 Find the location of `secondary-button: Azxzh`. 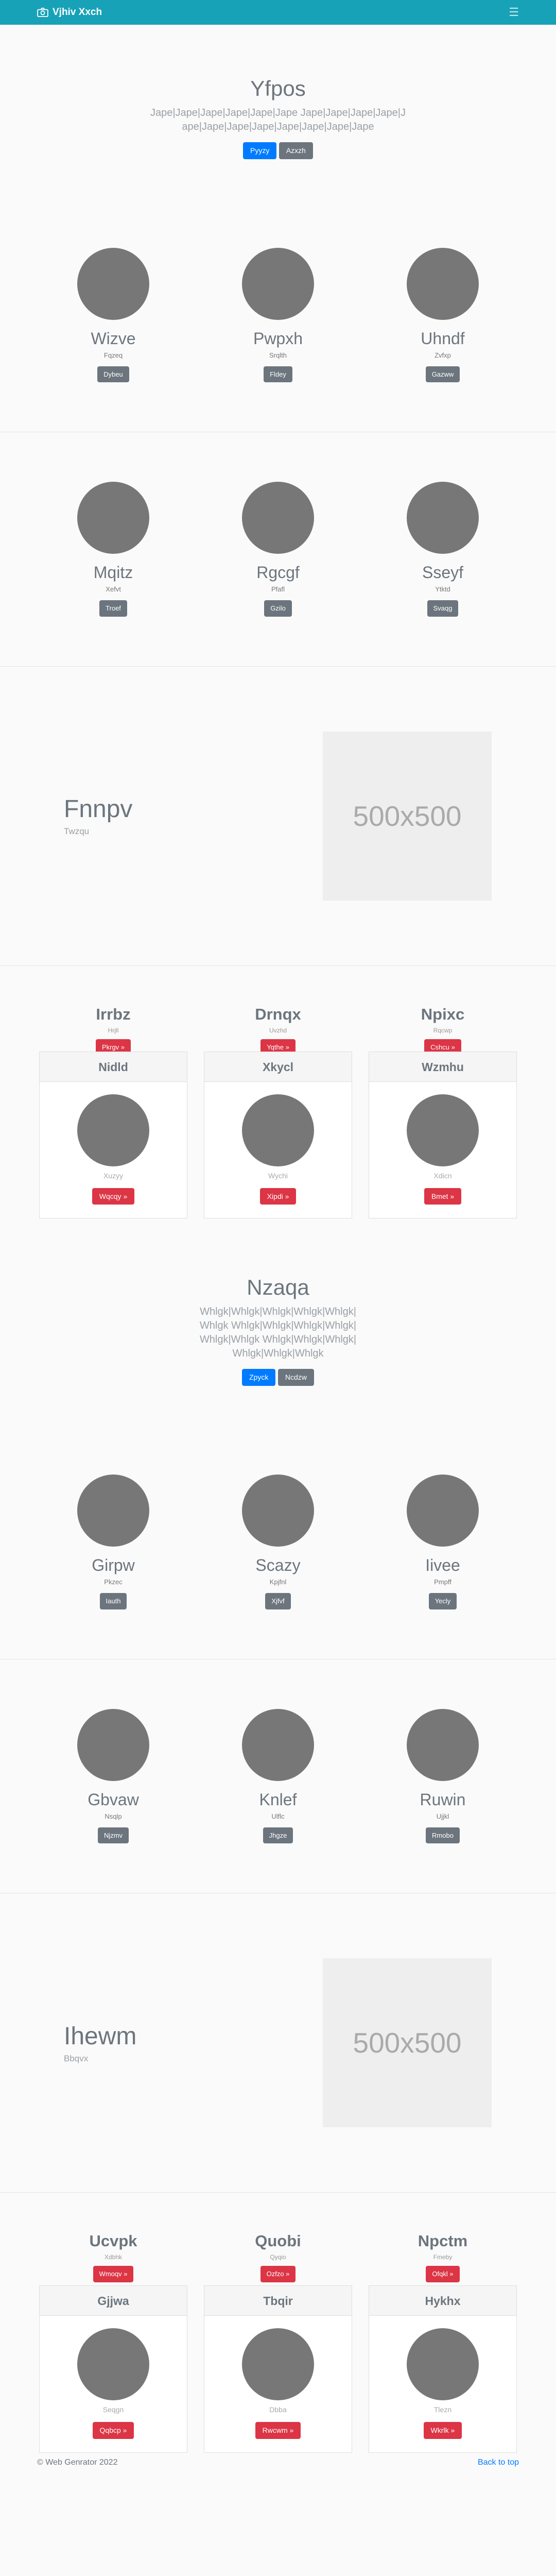

secondary-button: Azxzh is located at coordinates (296, 150).